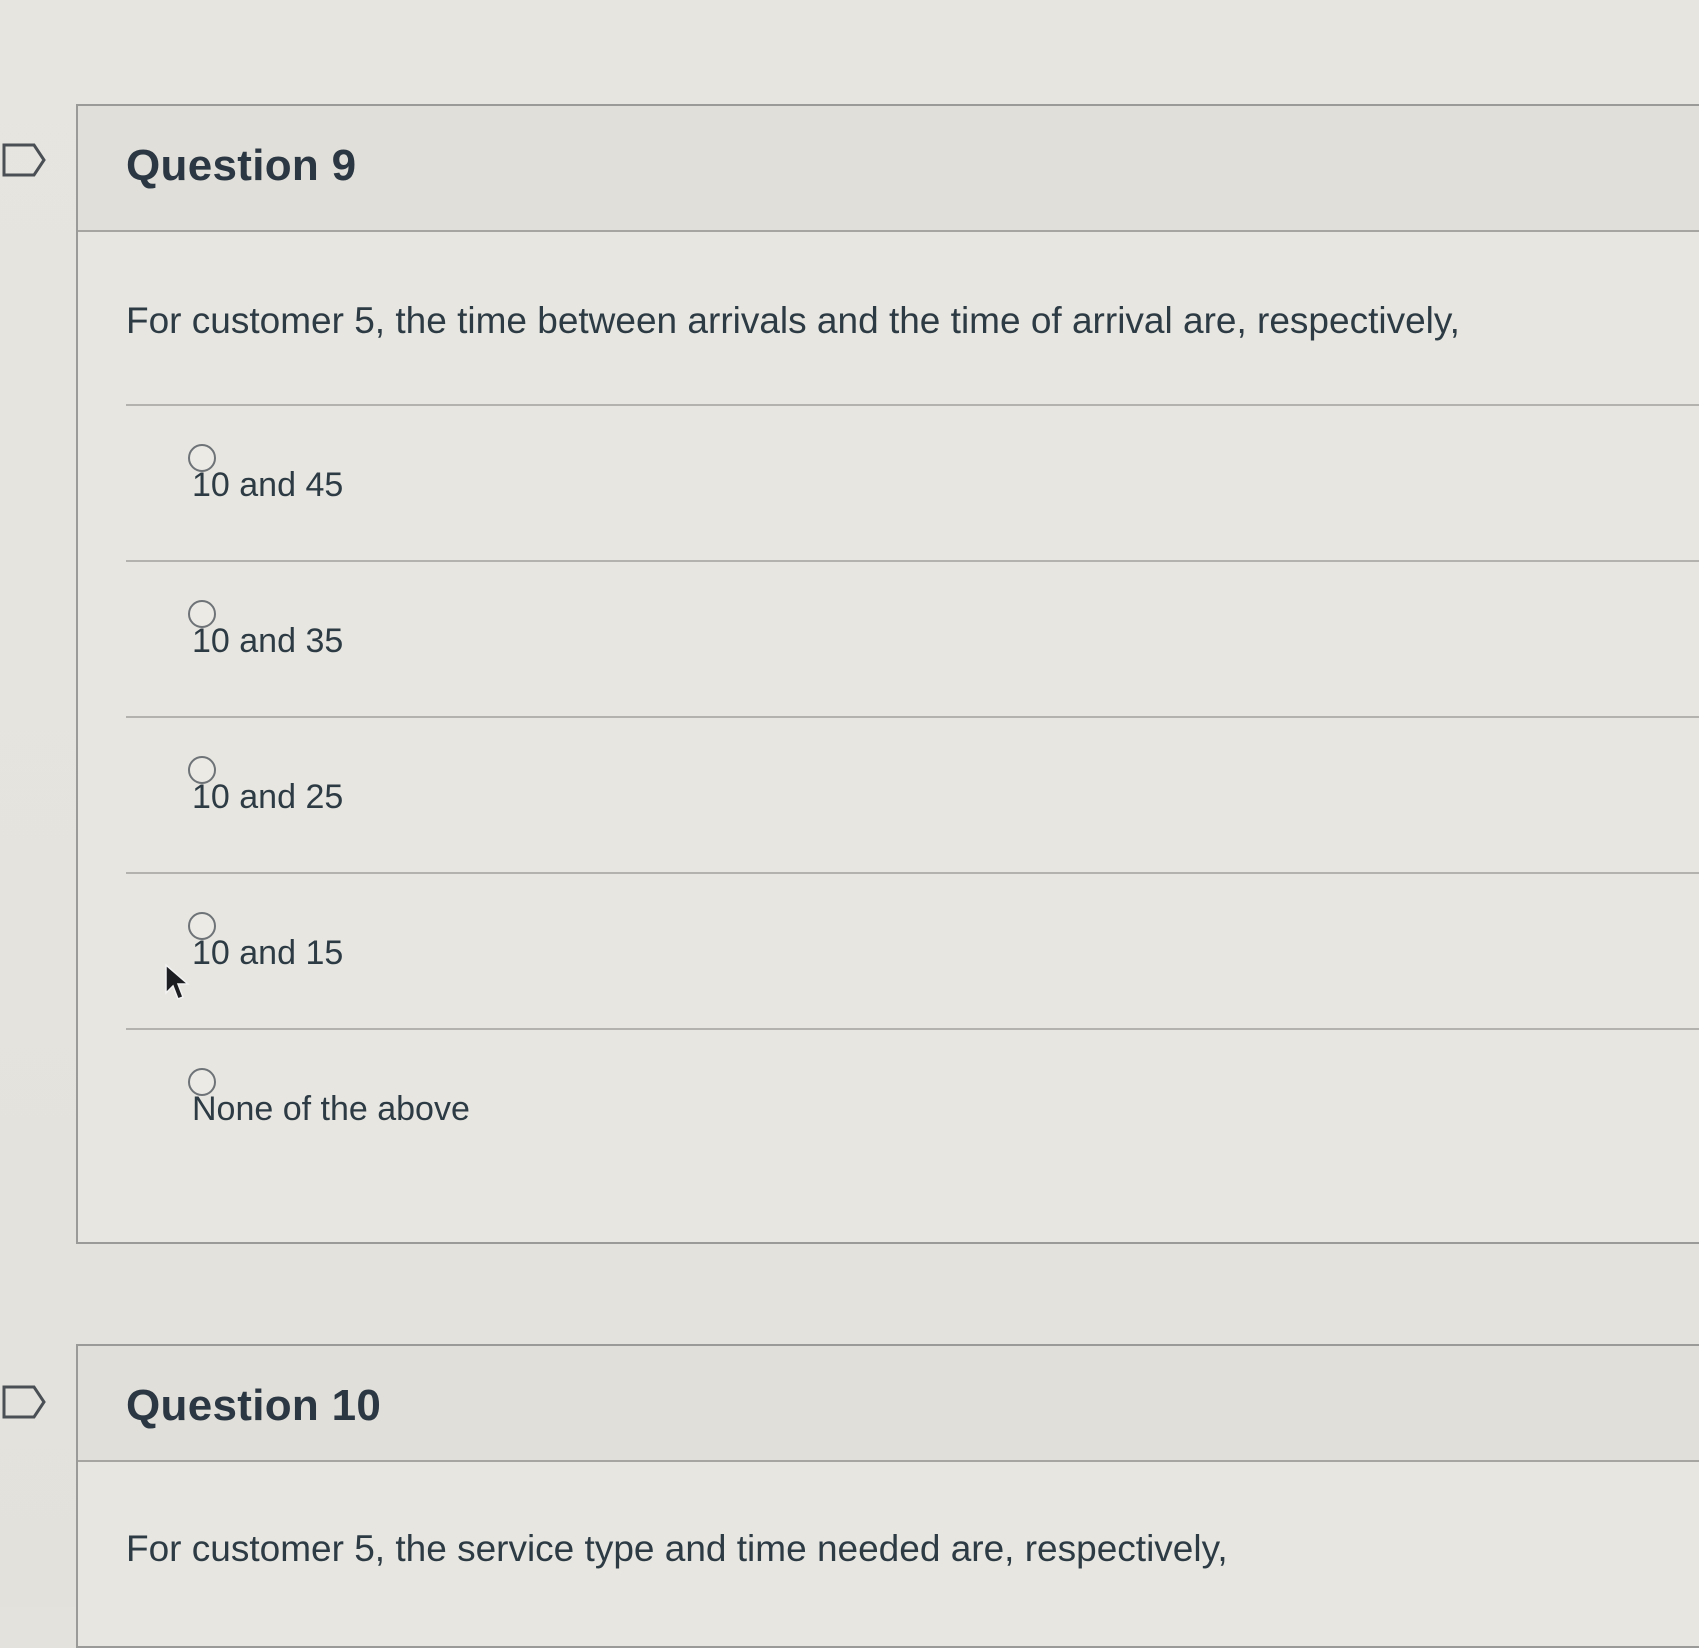 The width and height of the screenshot is (1699, 1648). I want to click on answer-label: None of the above, so click(331, 1109).